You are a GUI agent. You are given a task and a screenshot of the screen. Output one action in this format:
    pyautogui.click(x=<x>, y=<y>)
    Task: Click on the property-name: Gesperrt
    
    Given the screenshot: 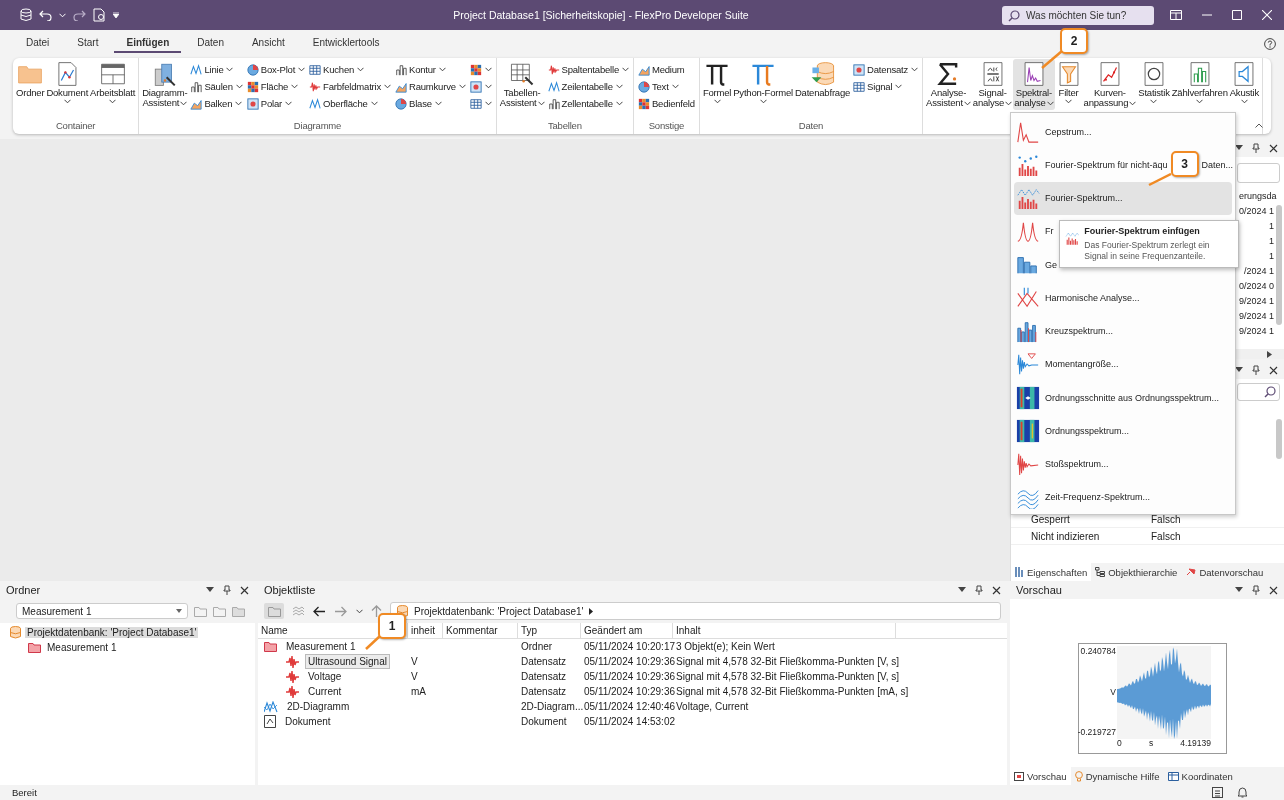 What is the action you would take?
    pyautogui.click(x=1051, y=519)
    